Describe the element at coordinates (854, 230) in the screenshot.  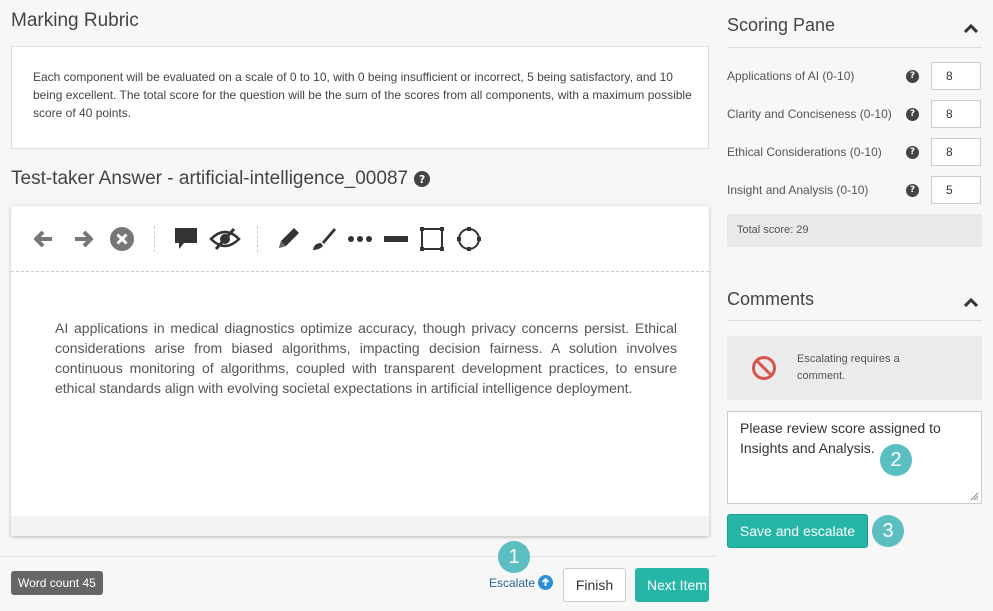
I see `total-score: Total score: 29` at that location.